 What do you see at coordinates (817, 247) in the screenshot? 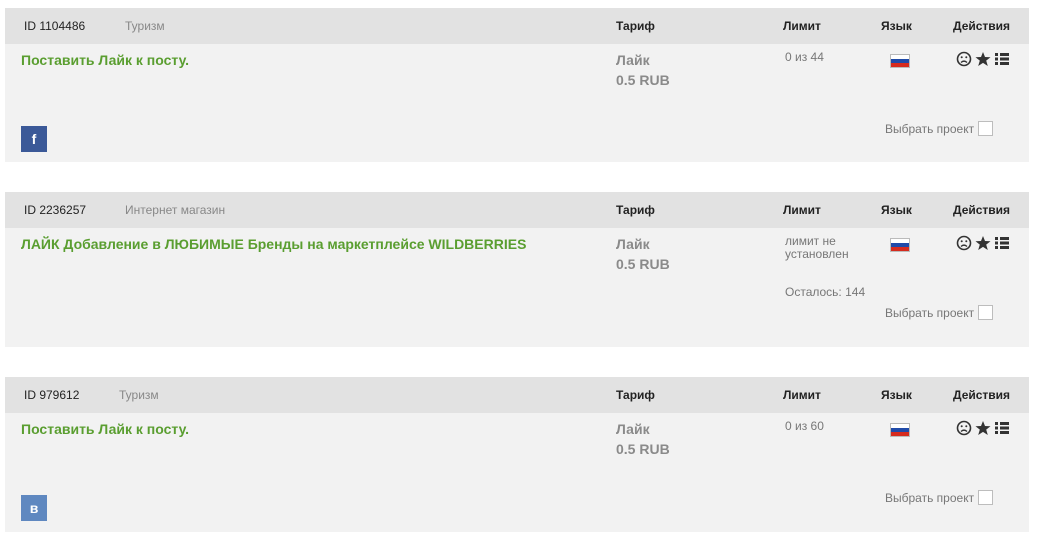
I see `limit-value: лимит не установлен` at bounding box center [817, 247].